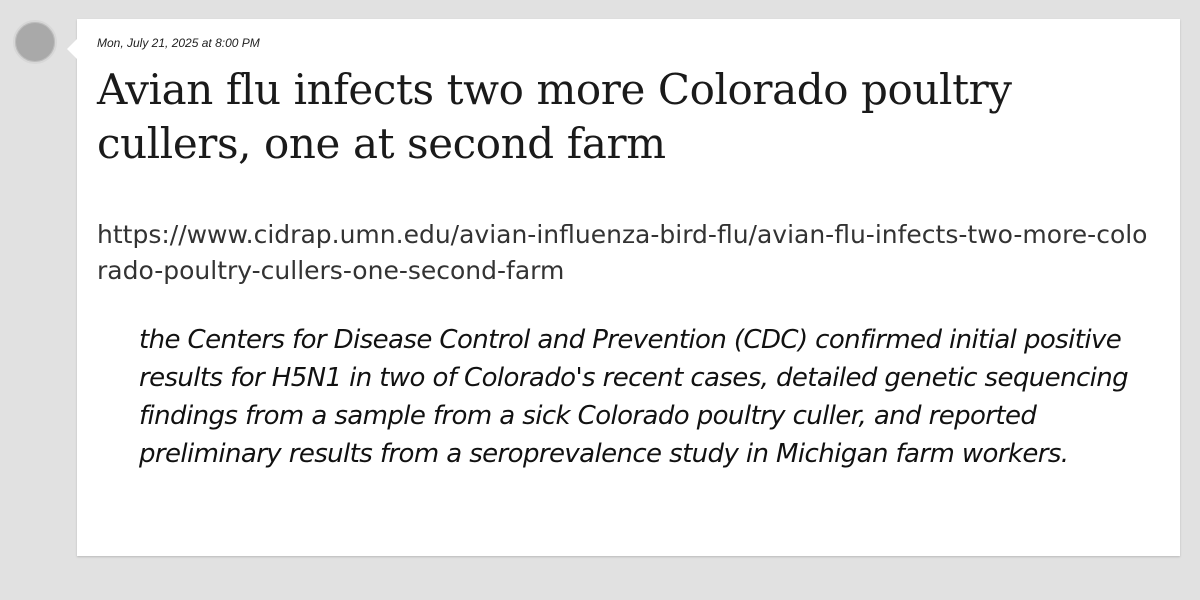 The width and height of the screenshot is (1200, 600). I want to click on avatar, so click(35, 42).